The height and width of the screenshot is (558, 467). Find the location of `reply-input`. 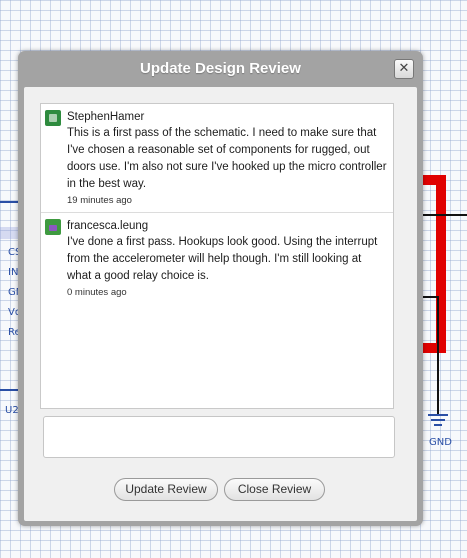

reply-input is located at coordinates (219, 437).